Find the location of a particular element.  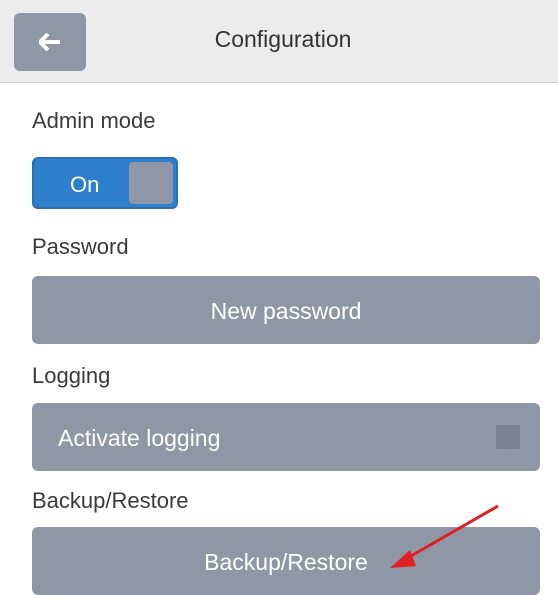

logging-checkbox is located at coordinates (508, 437).